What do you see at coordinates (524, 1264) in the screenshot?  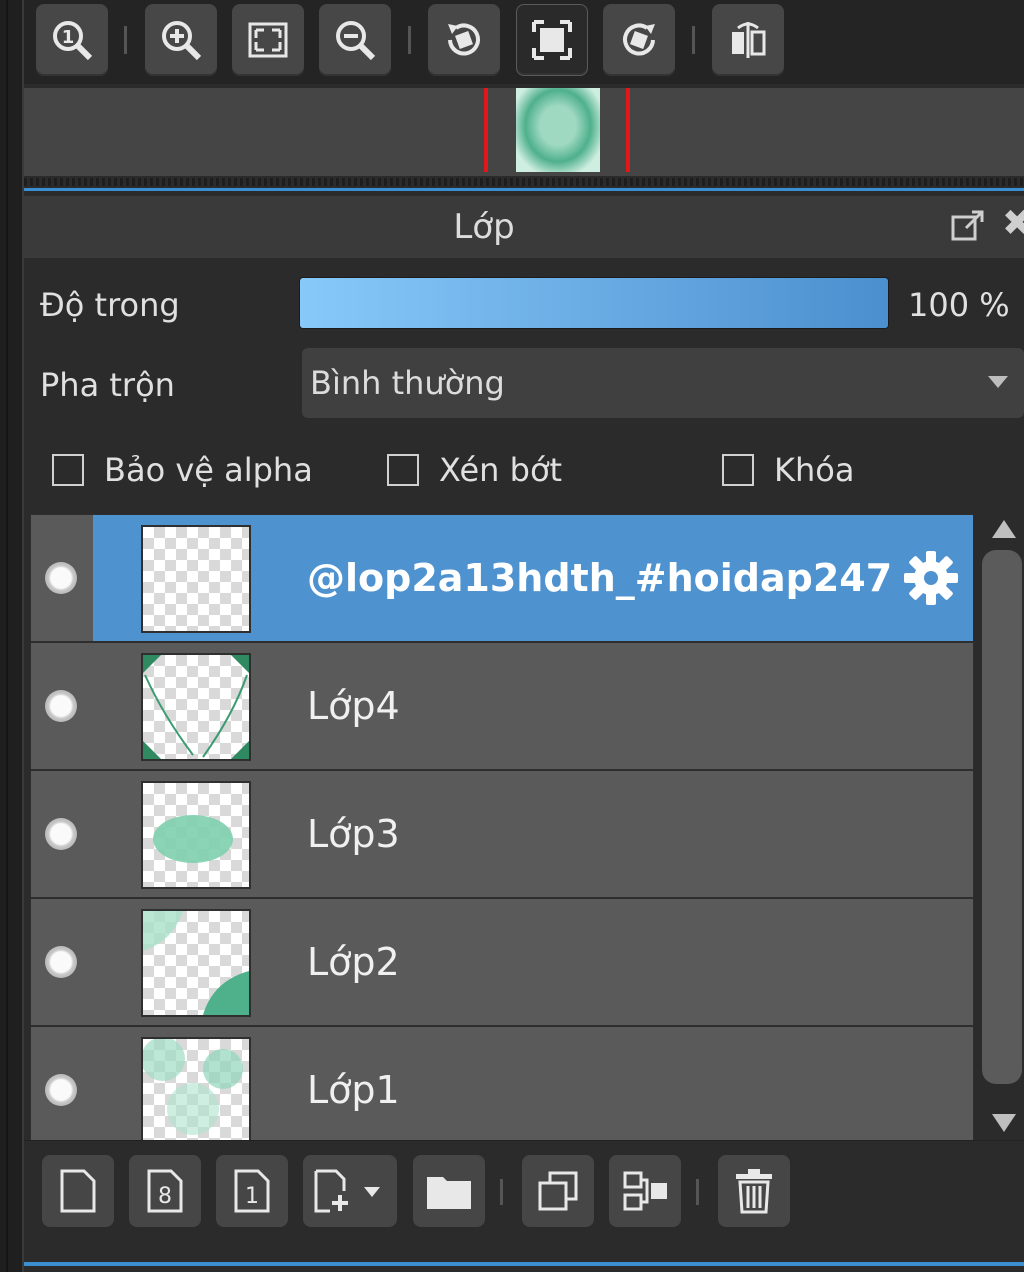 I see `panel-bottom-divider` at bounding box center [524, 1264].